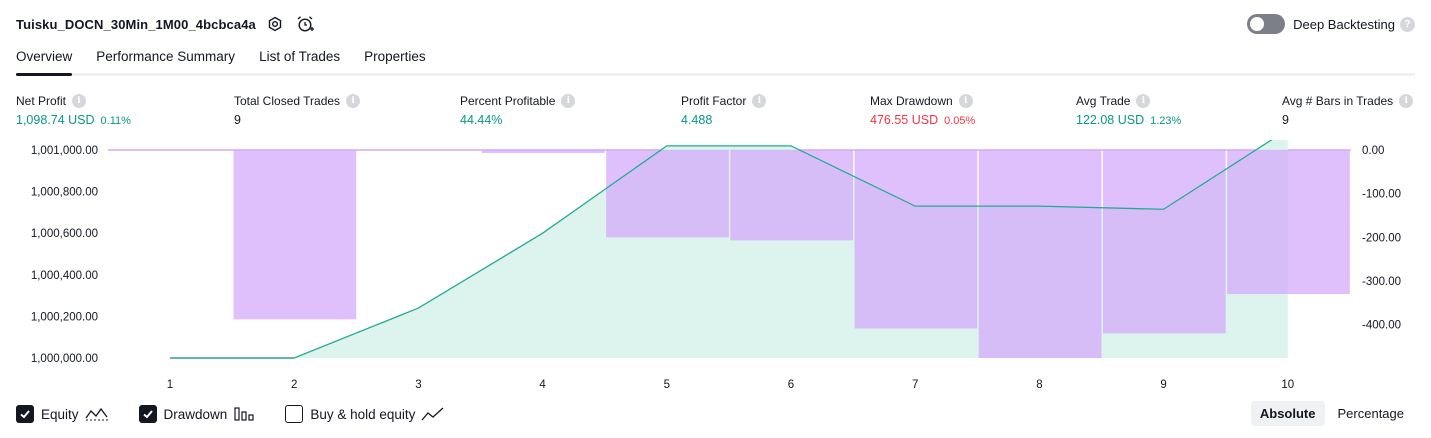 This screenshot has width=1431, height=438. Describe the element at coordinates (25, 414) in the screenshot. I see `equity-checkbox` at that location.